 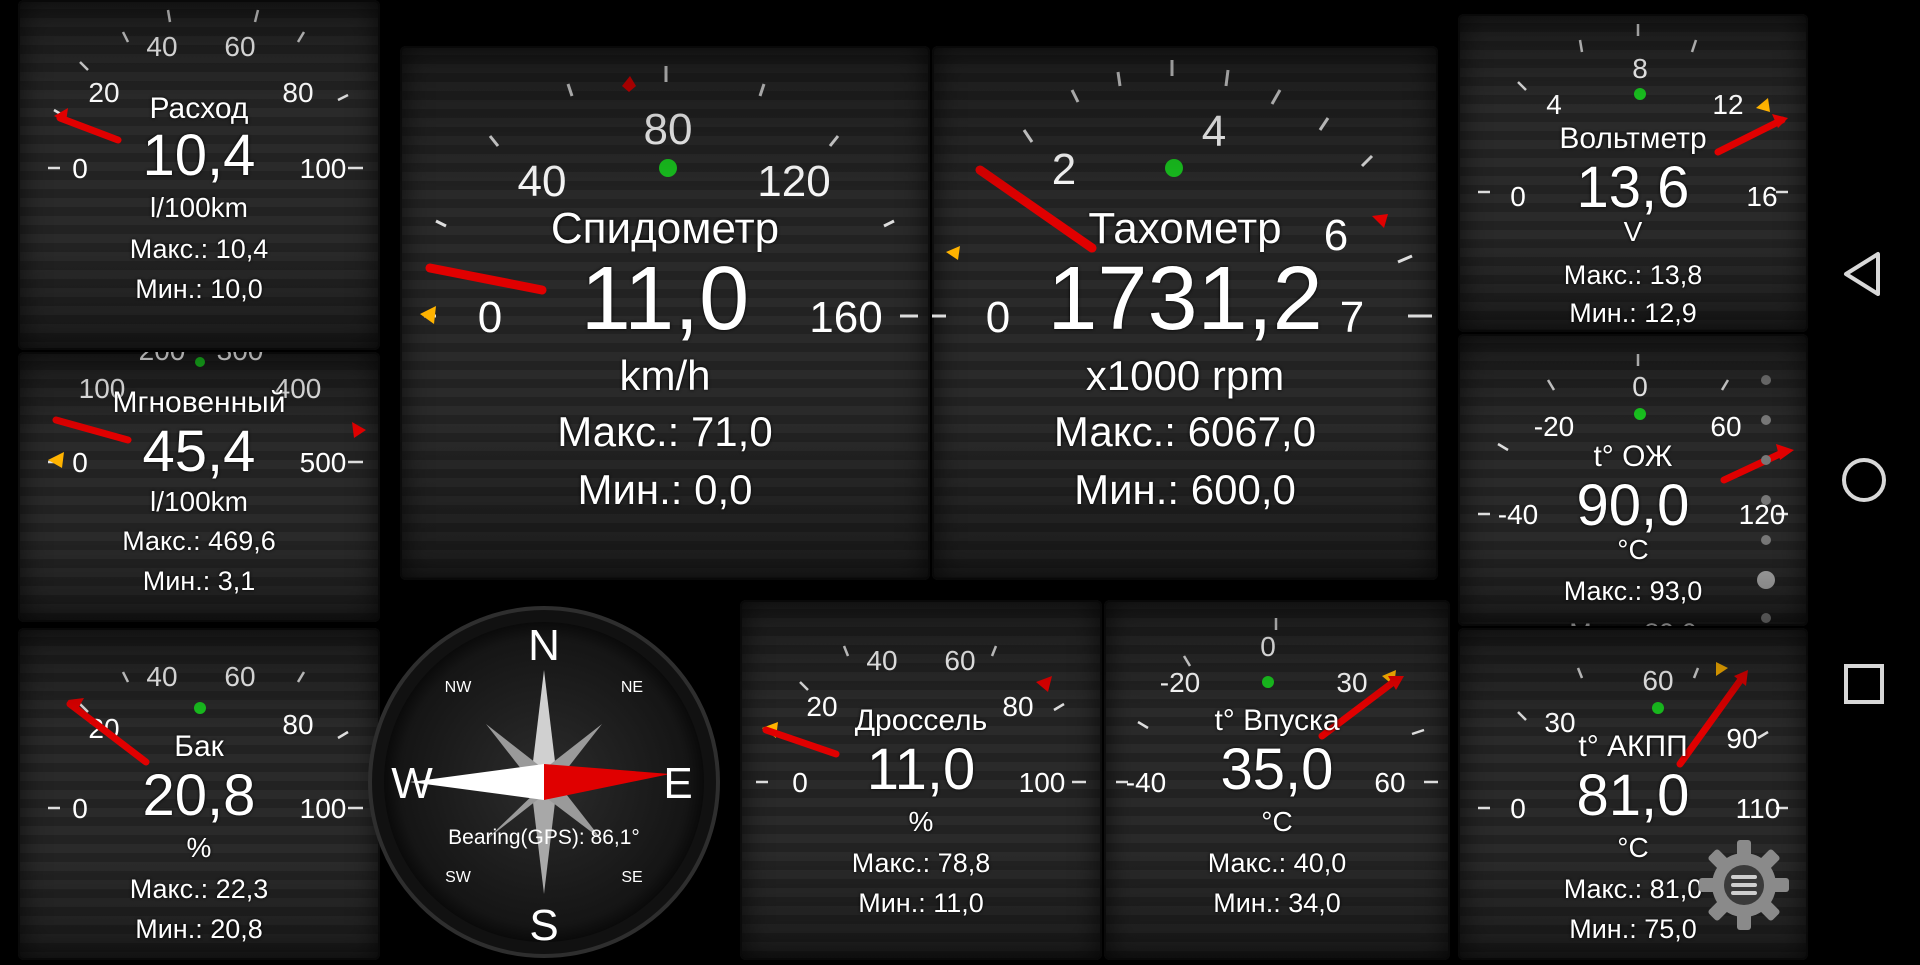 What do you see at coordinates (1657, 680) in the screenshot?
I see `transmission-tick-60: 60` at bounding box center [1657, 680].